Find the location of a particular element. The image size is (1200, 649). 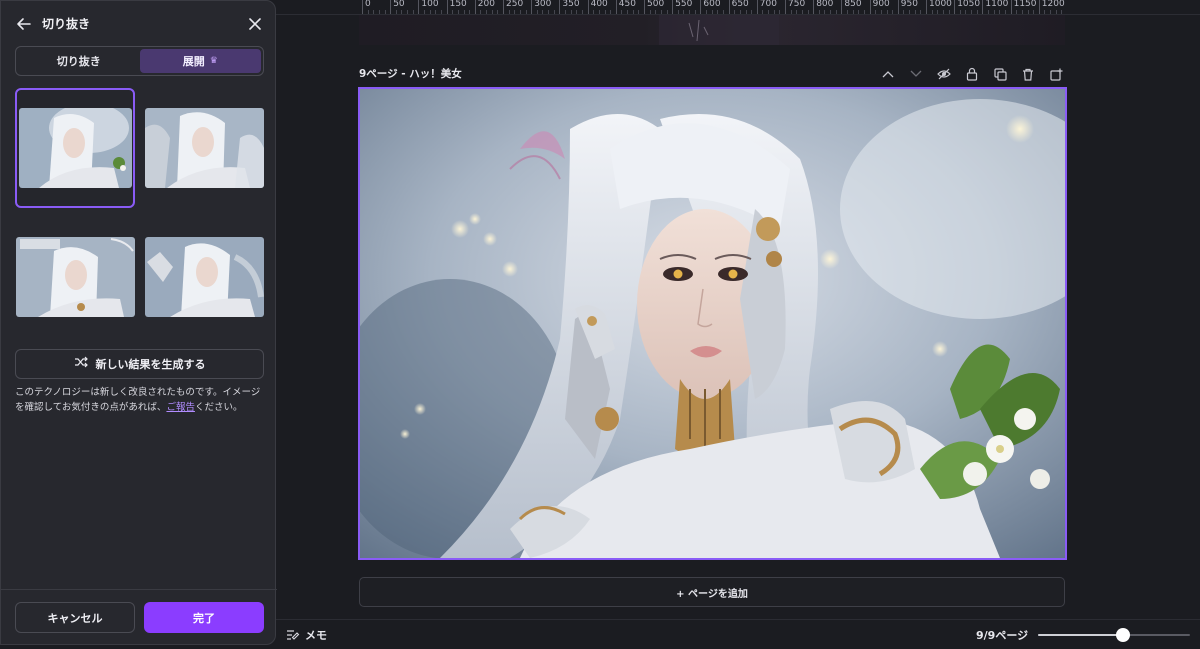

delete-icon is located at coordinates (1028, 74).